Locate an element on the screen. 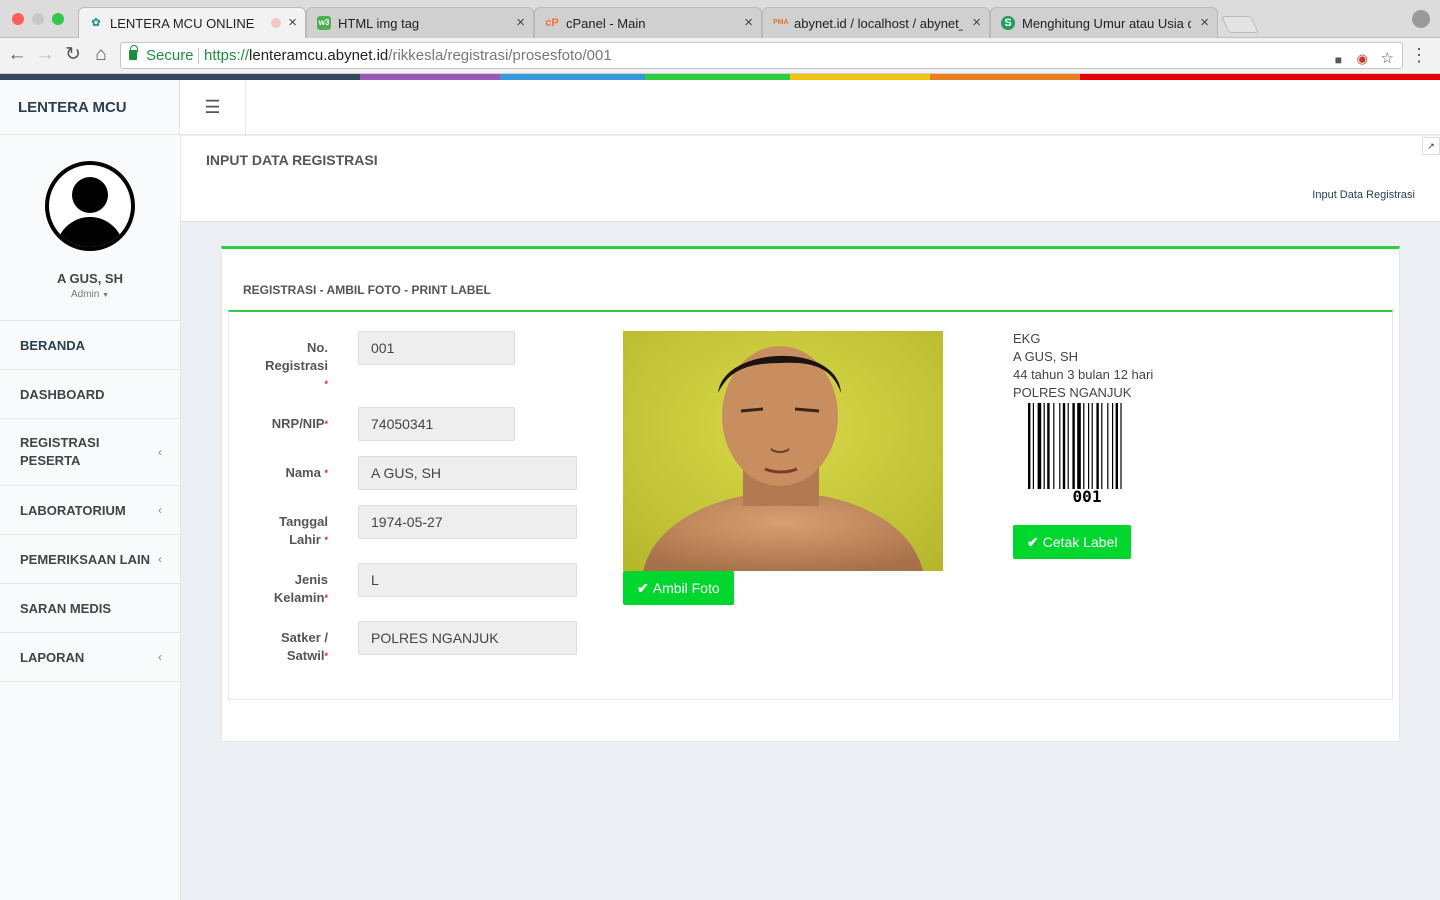 The height and width of the screenshot is (900, 1440). close-window-button is located at coordinates (18, 19).